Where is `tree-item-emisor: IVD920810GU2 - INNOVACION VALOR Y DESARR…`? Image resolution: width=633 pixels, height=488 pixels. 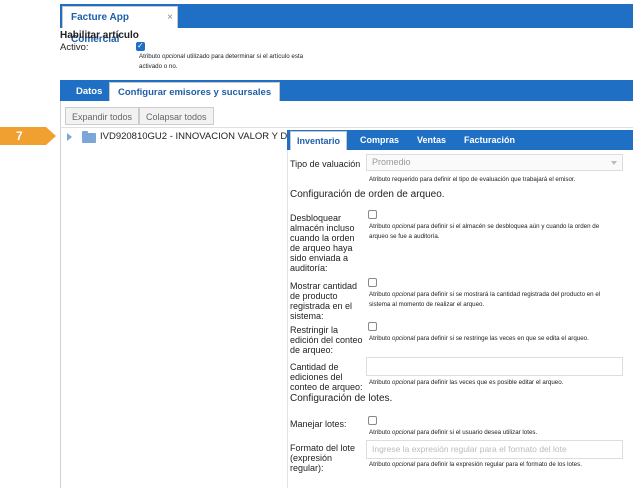 tree-item-emisor: IVD920810GU2 - INNOVACION VALOR Y DESARR… is located at coordinates (194, 136).